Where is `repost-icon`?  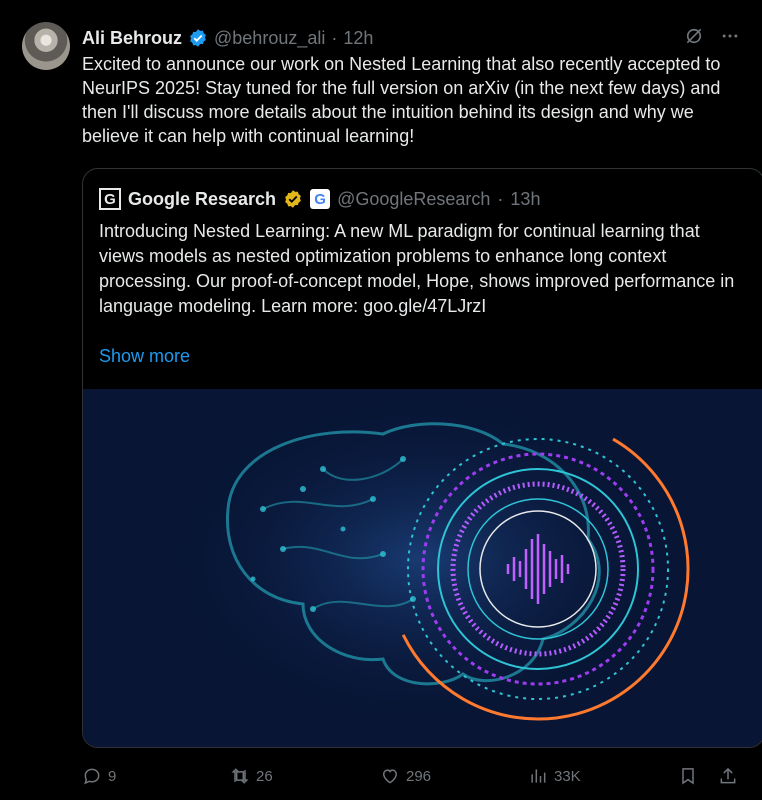 repost-icon is located at coordinates (240, 776).